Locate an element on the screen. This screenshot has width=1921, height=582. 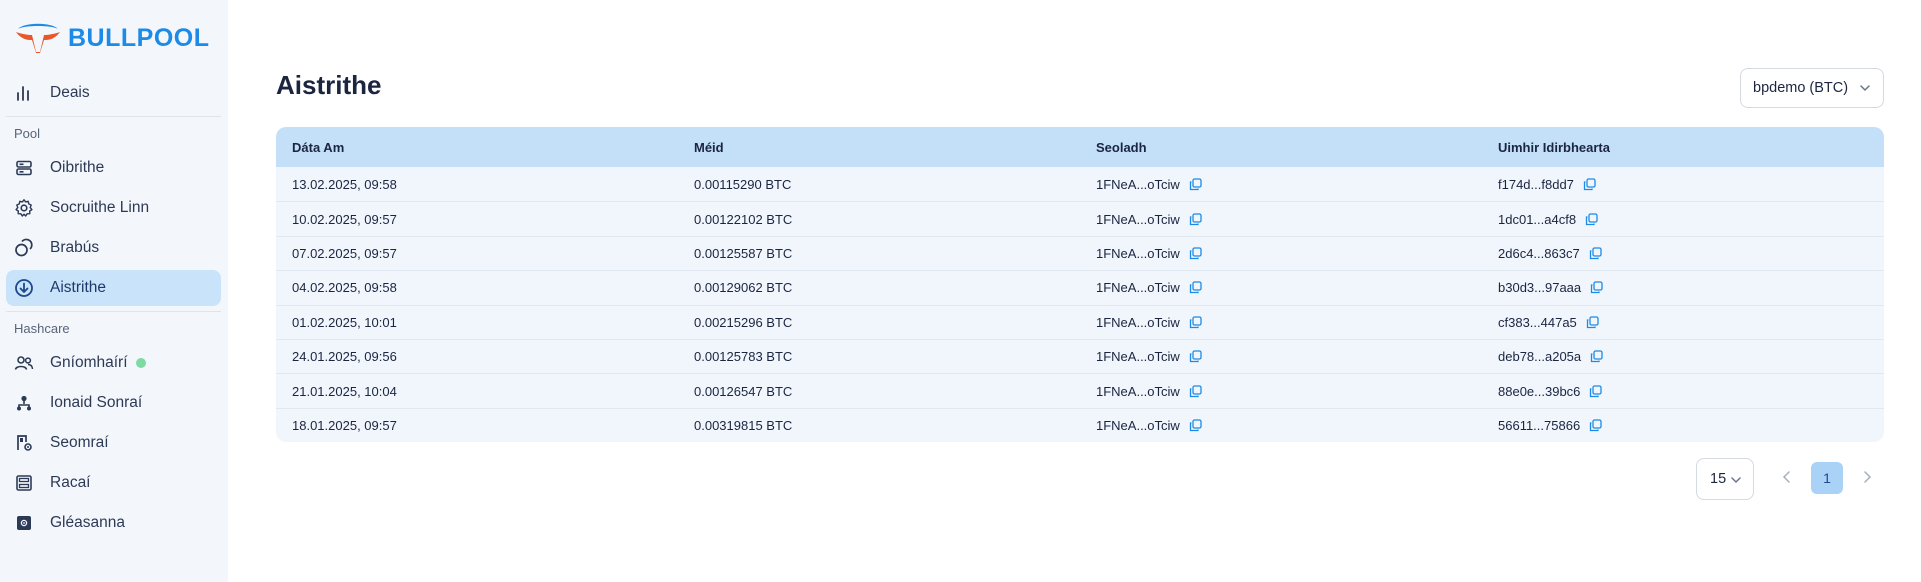
row-amount: 0.00122102 BTC is located at coordinates (743, 219).